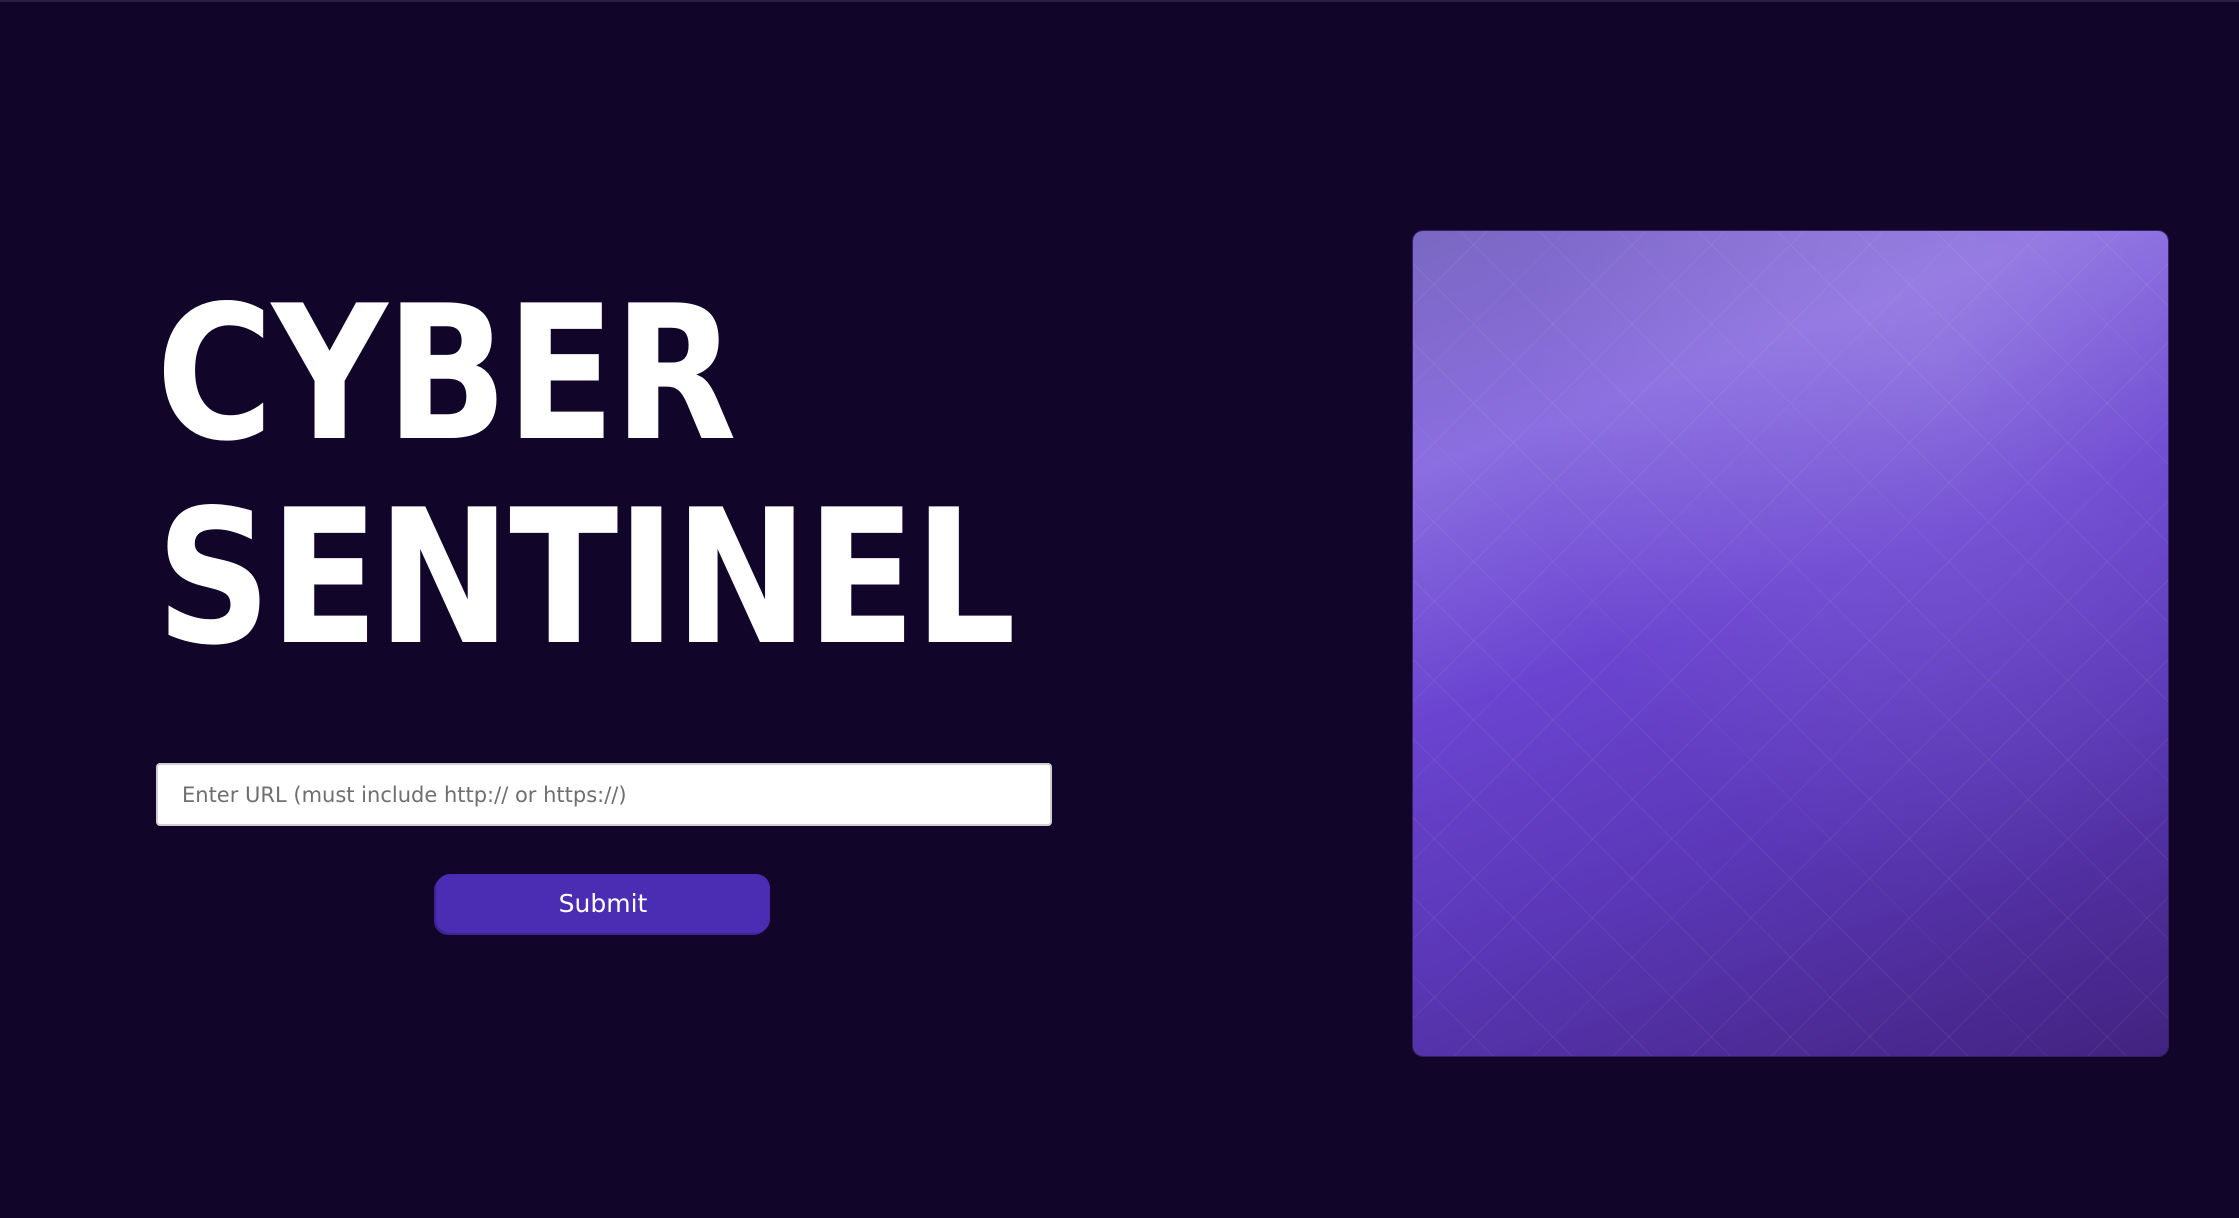 Image resolution: width=2239 pixels, height=1218 pixels. I want to click on page-title: CYBER SENTINEL, so click(586, 475).